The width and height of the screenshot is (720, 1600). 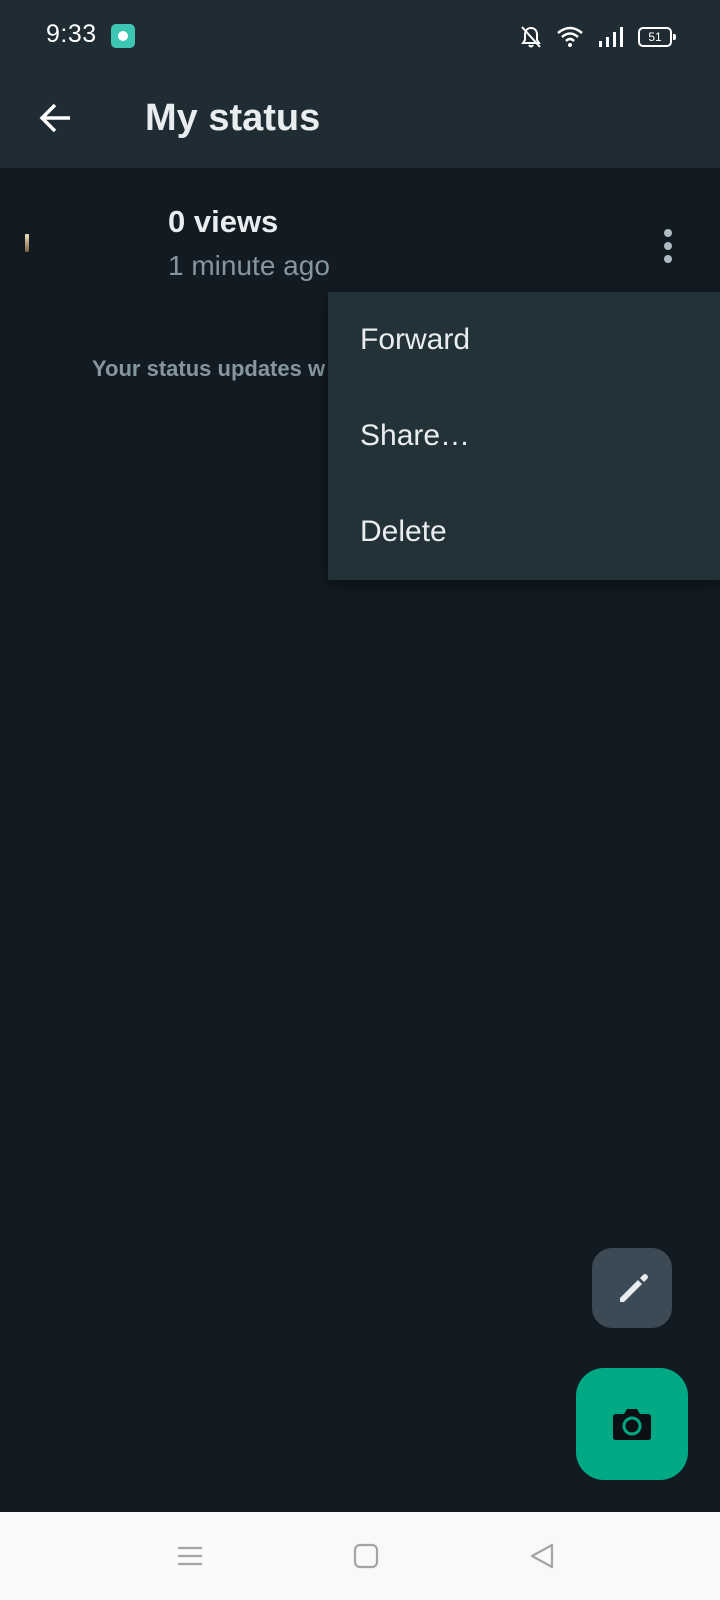 I want to click on page-title: My status, so click(x=233, y=118).